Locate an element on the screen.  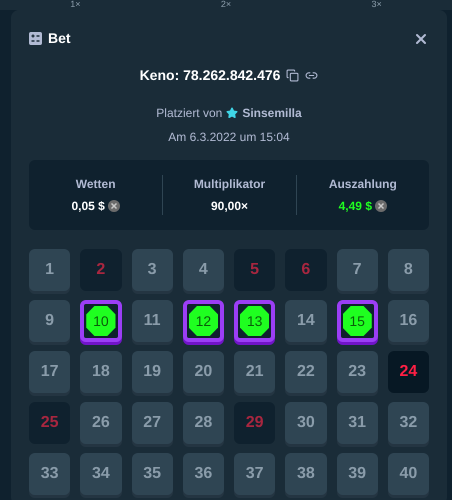
number-tile: 12 is located at coordinates (203, 321).